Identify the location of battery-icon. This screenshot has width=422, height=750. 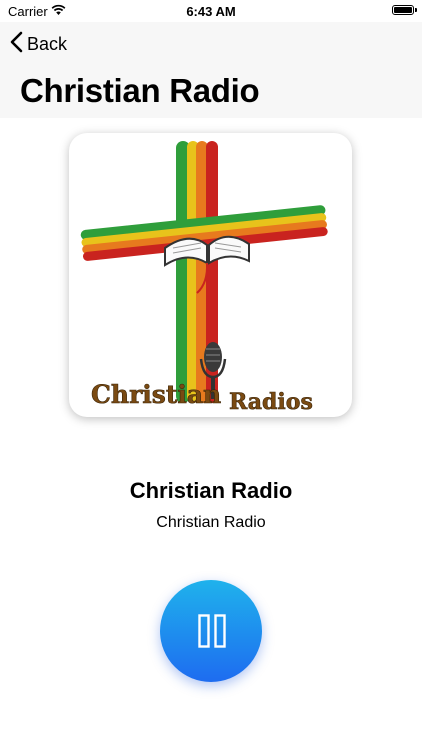
(404, 10).